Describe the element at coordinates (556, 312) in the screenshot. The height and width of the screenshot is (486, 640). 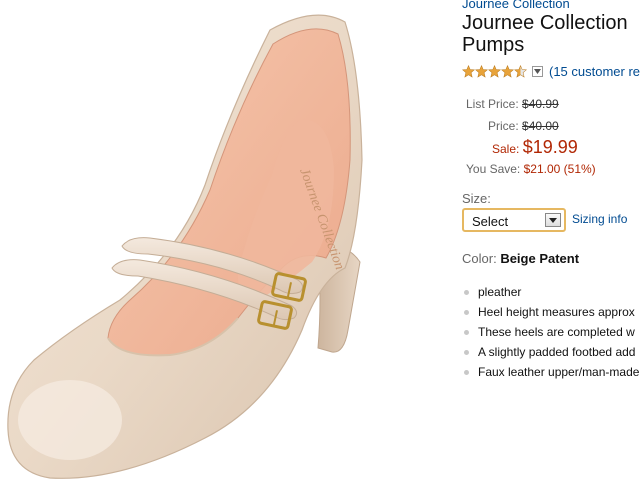
I see `bullet-text: Heel height measures approx` at that location.